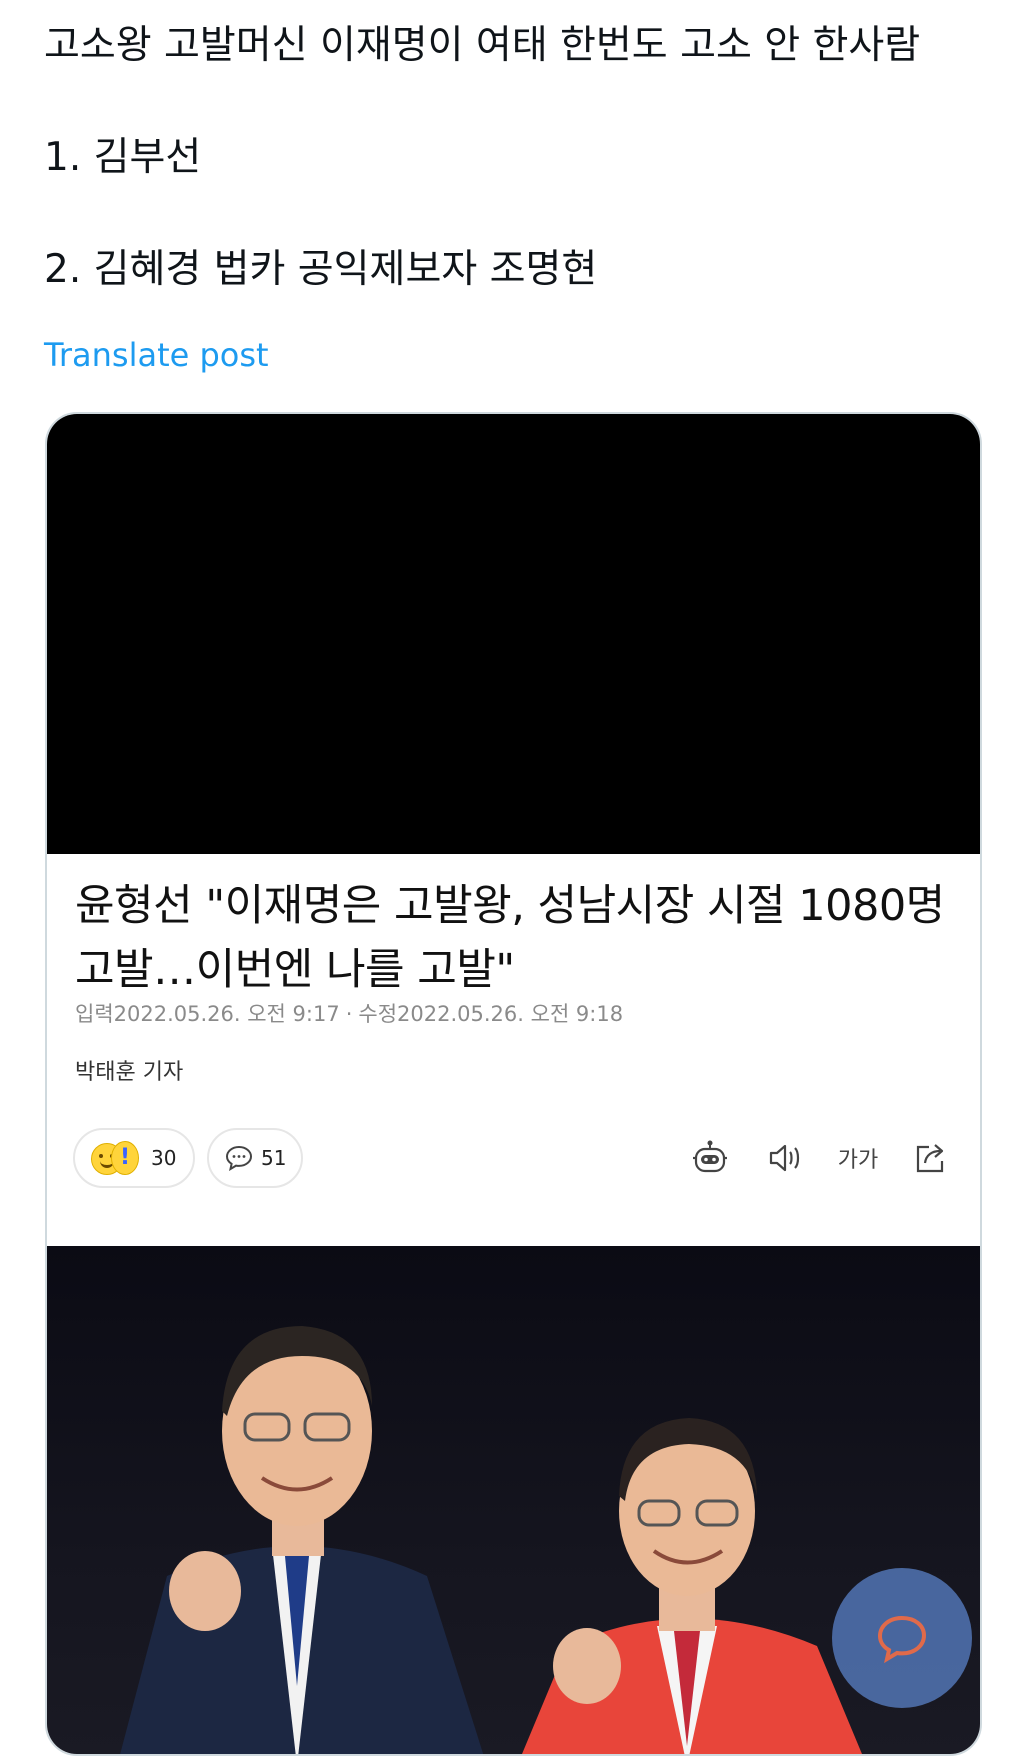  Describe the element at coordinates (116, 1158) in the screenshot. I see `reaction-emoji-icon: !` at that location.